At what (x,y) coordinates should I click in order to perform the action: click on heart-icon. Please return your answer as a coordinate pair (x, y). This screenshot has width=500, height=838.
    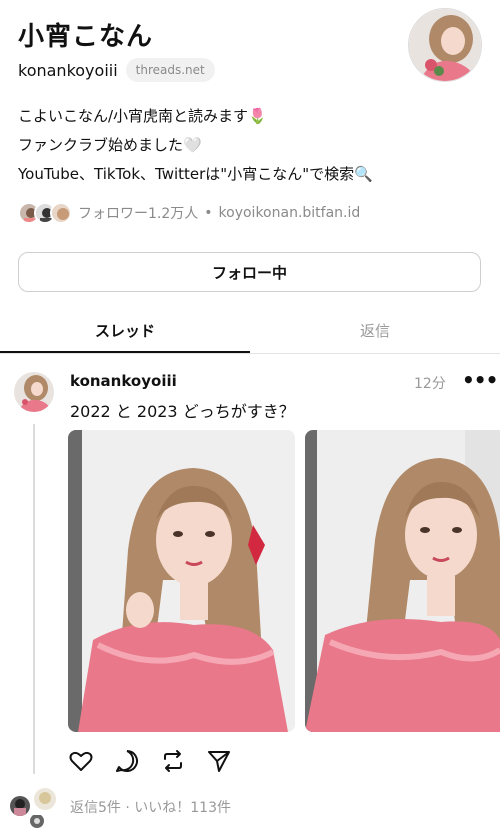
    Looking at the image, I should click on (81, 761).